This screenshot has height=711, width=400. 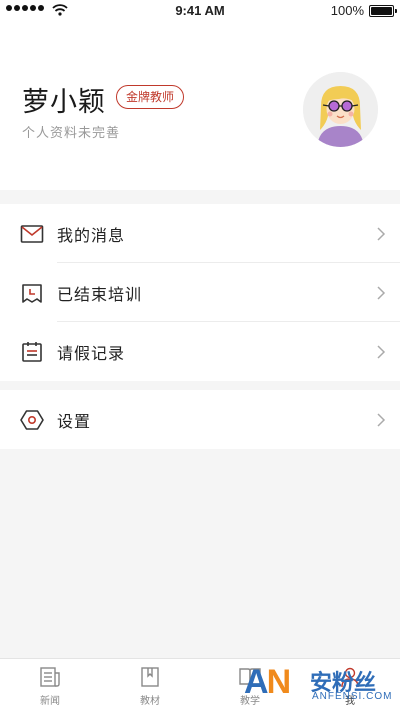 I want to click on tab-news: 新闻, so click(x=50, y=685).